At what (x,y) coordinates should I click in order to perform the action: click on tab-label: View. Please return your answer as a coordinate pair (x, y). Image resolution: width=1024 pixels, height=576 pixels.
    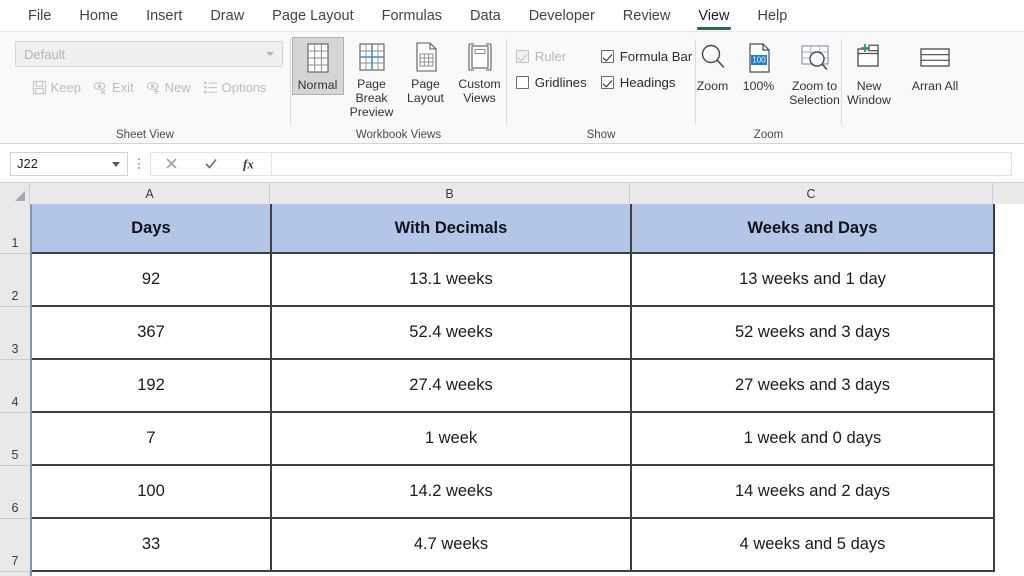
    Looking at the image, I should click on (714, 15).